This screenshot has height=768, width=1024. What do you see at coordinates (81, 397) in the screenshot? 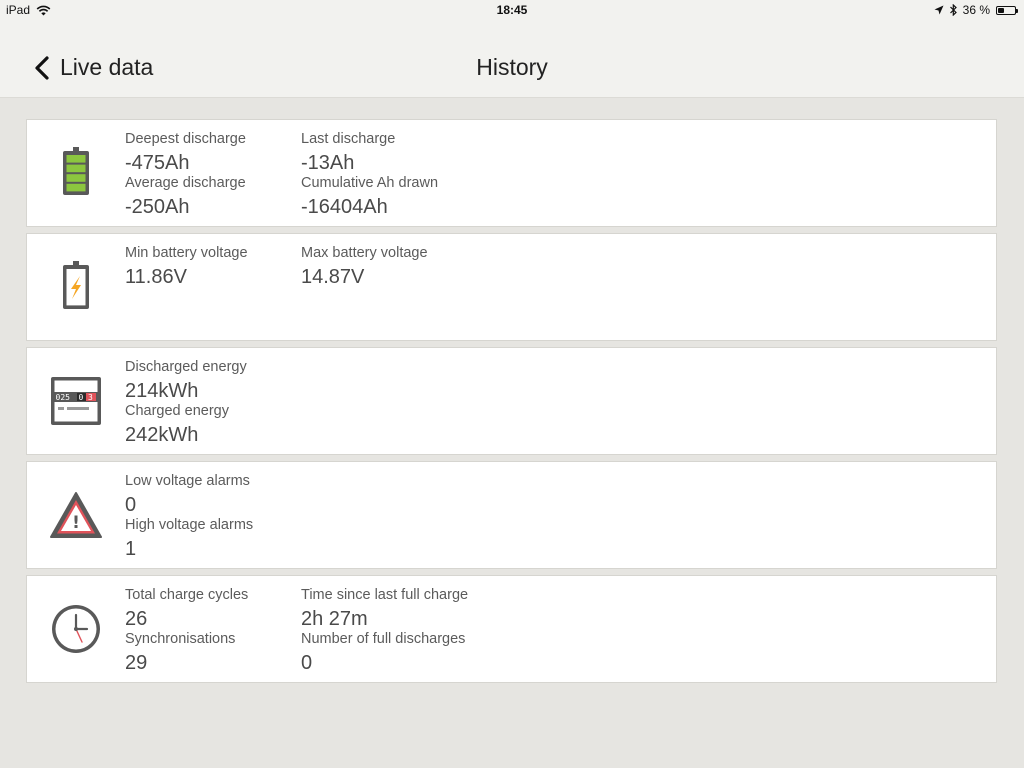
I see `meter-digit-dark: 0` at bounding box center [81, 397].